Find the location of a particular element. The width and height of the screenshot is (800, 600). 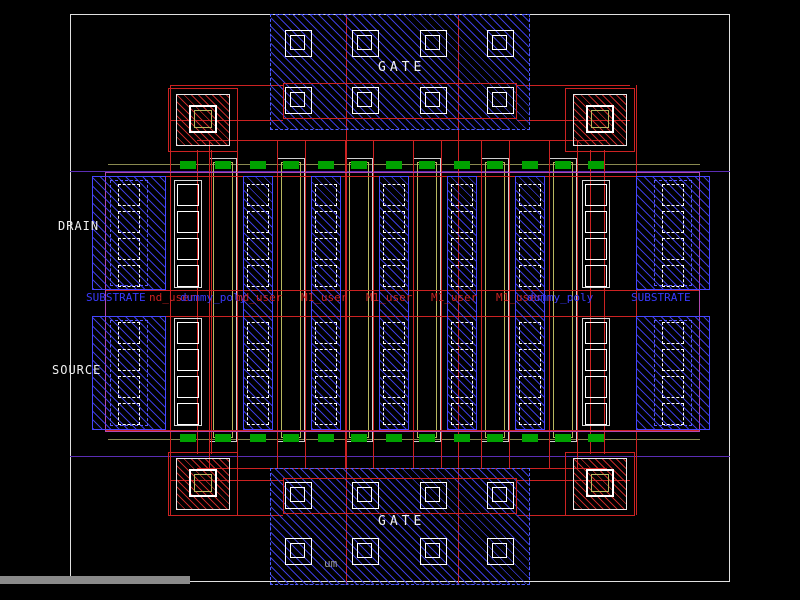

corner-pad-core-top-right is located at coordinates (600, 119).